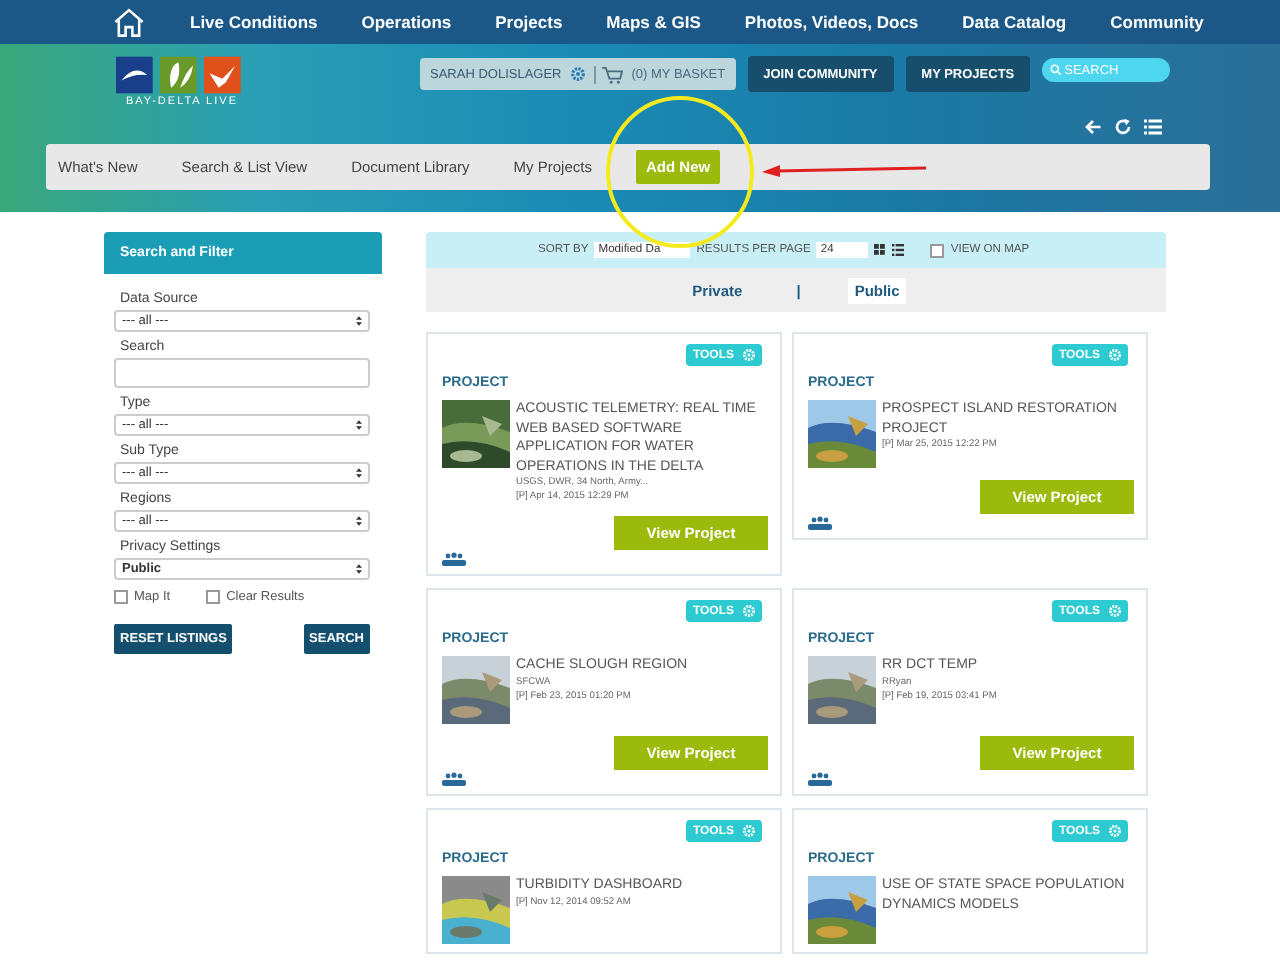 The width and height of the screenshot is (1280, 960). Describe the element at coordinates (880, 250) in the screenshot. I see `grid-view-icon` at that location.